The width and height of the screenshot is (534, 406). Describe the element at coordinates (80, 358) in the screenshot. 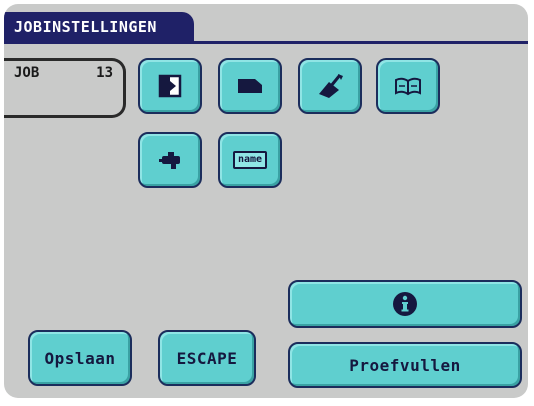

I see `save-button: Opslaan` at that location.